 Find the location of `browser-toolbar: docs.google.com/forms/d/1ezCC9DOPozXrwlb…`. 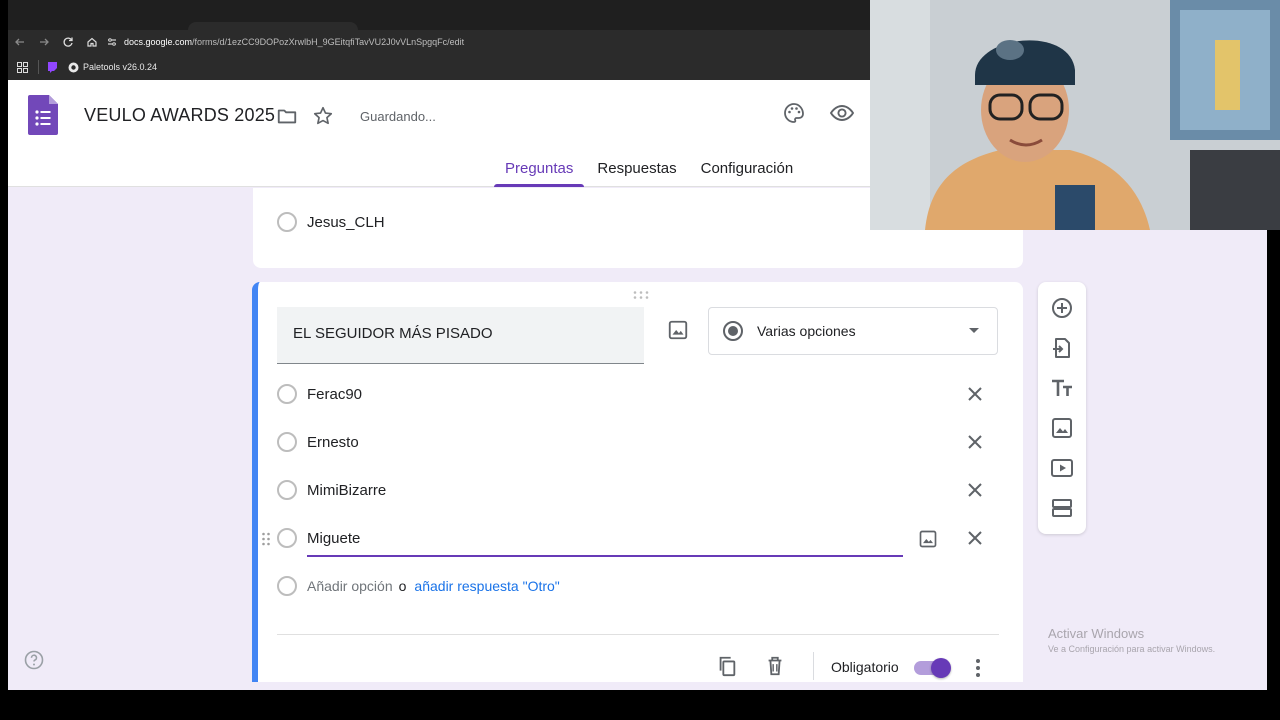

browser-toolbar: docs.google.com/forms/d/1ezCC9DOPozXrwlb… is located at coordinates (439, 42).